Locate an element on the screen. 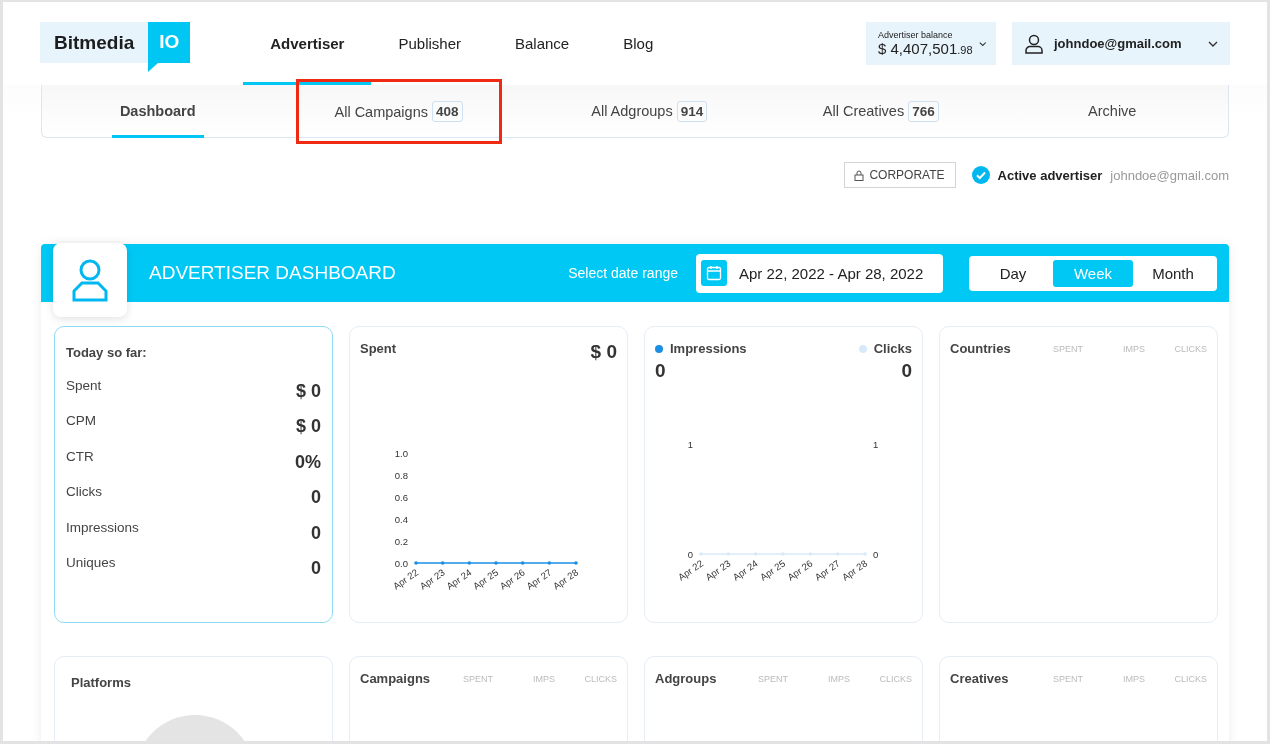  metric-label: Impressions is located at coordinates (102, 528).